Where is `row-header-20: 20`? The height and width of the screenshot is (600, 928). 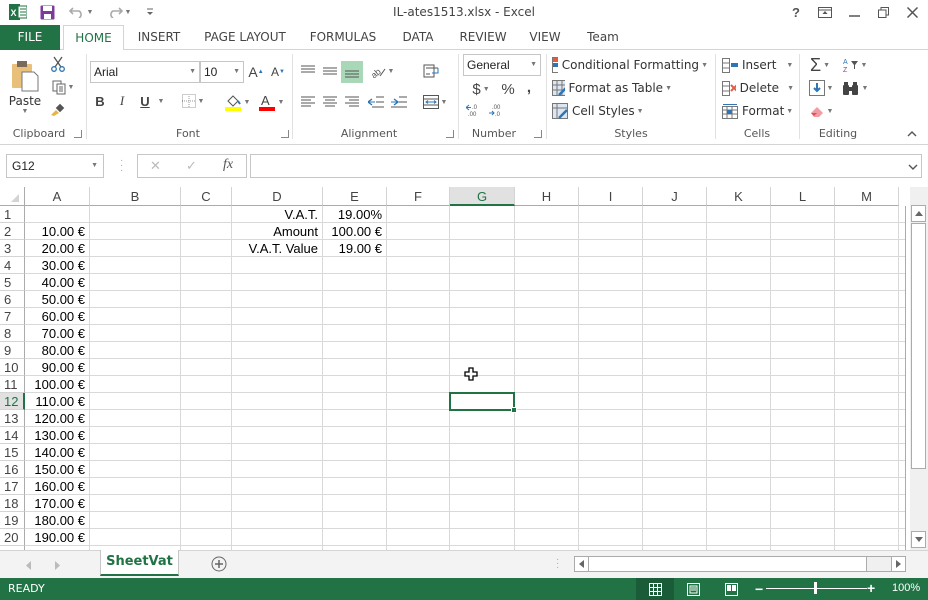
row-header-20: 20 is located at coordinates (12, 537).